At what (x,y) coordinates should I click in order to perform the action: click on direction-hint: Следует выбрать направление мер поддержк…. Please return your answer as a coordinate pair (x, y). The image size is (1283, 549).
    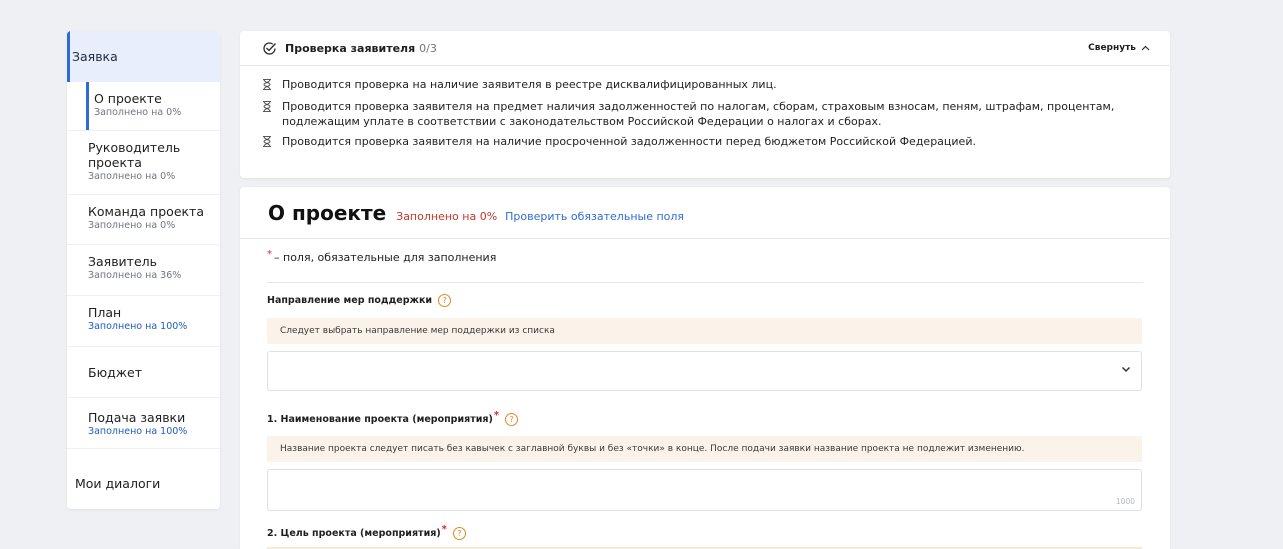
    Looking at the image, I should click on (704, 331).